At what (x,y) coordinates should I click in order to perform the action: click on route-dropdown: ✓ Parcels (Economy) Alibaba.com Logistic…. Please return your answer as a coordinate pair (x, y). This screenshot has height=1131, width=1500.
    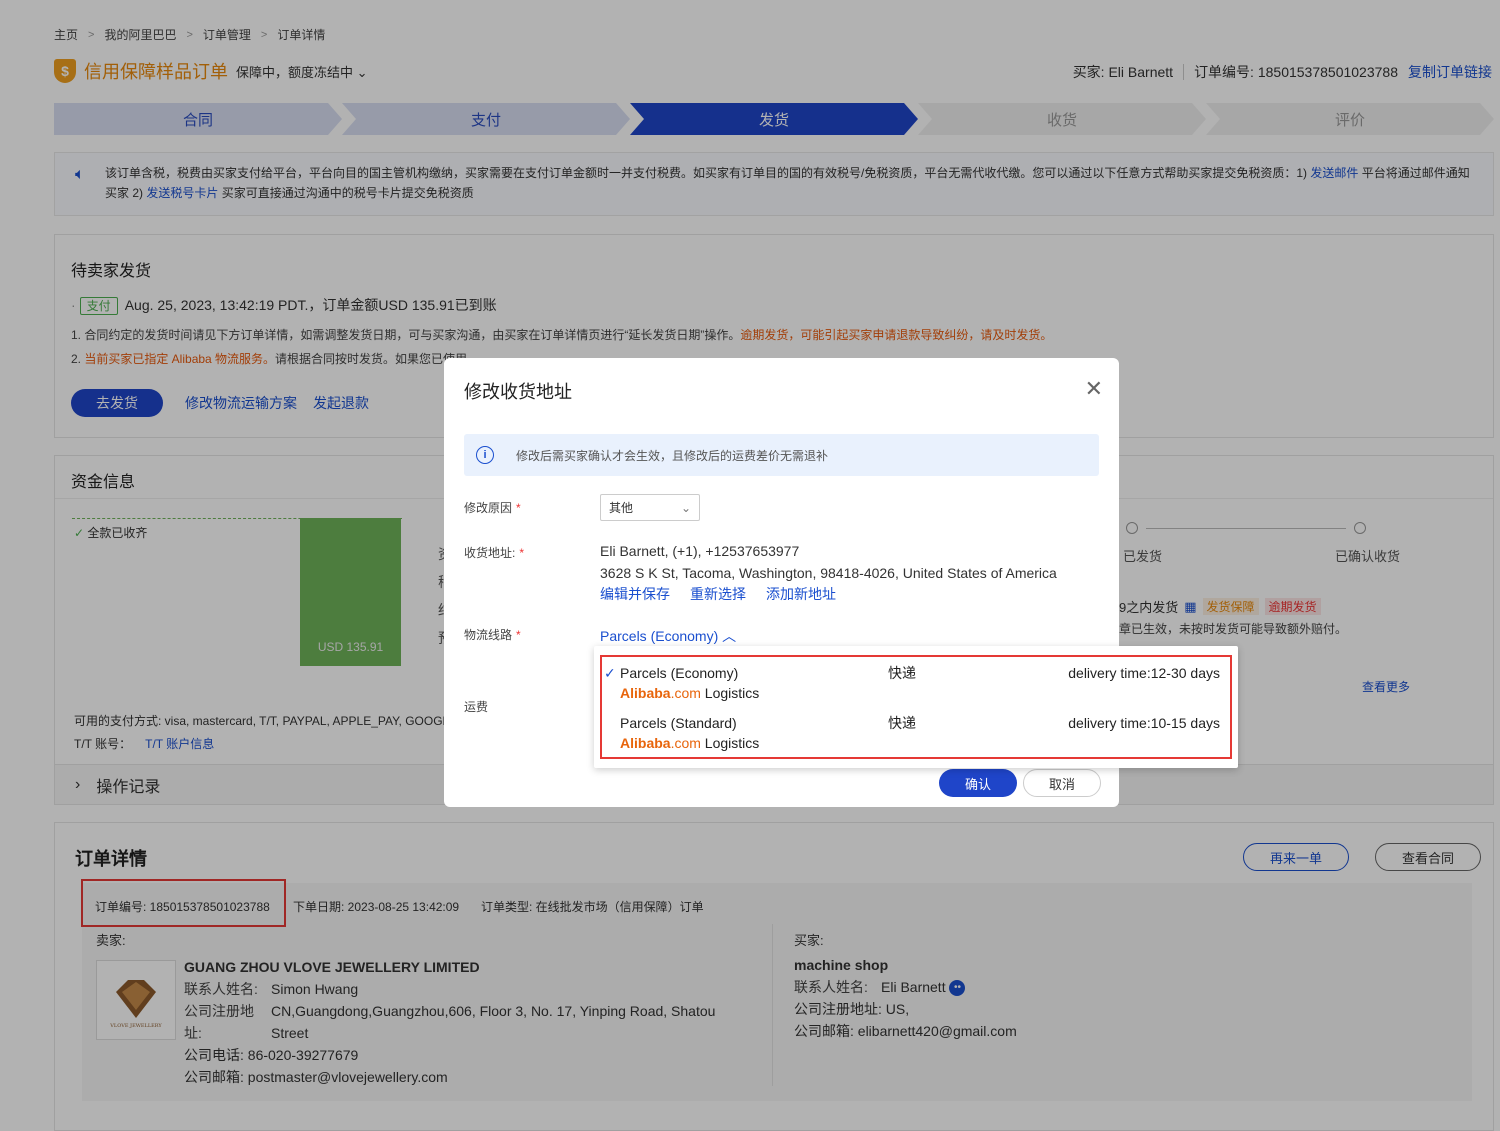
    Looking at the image, I should click on (916, 707).